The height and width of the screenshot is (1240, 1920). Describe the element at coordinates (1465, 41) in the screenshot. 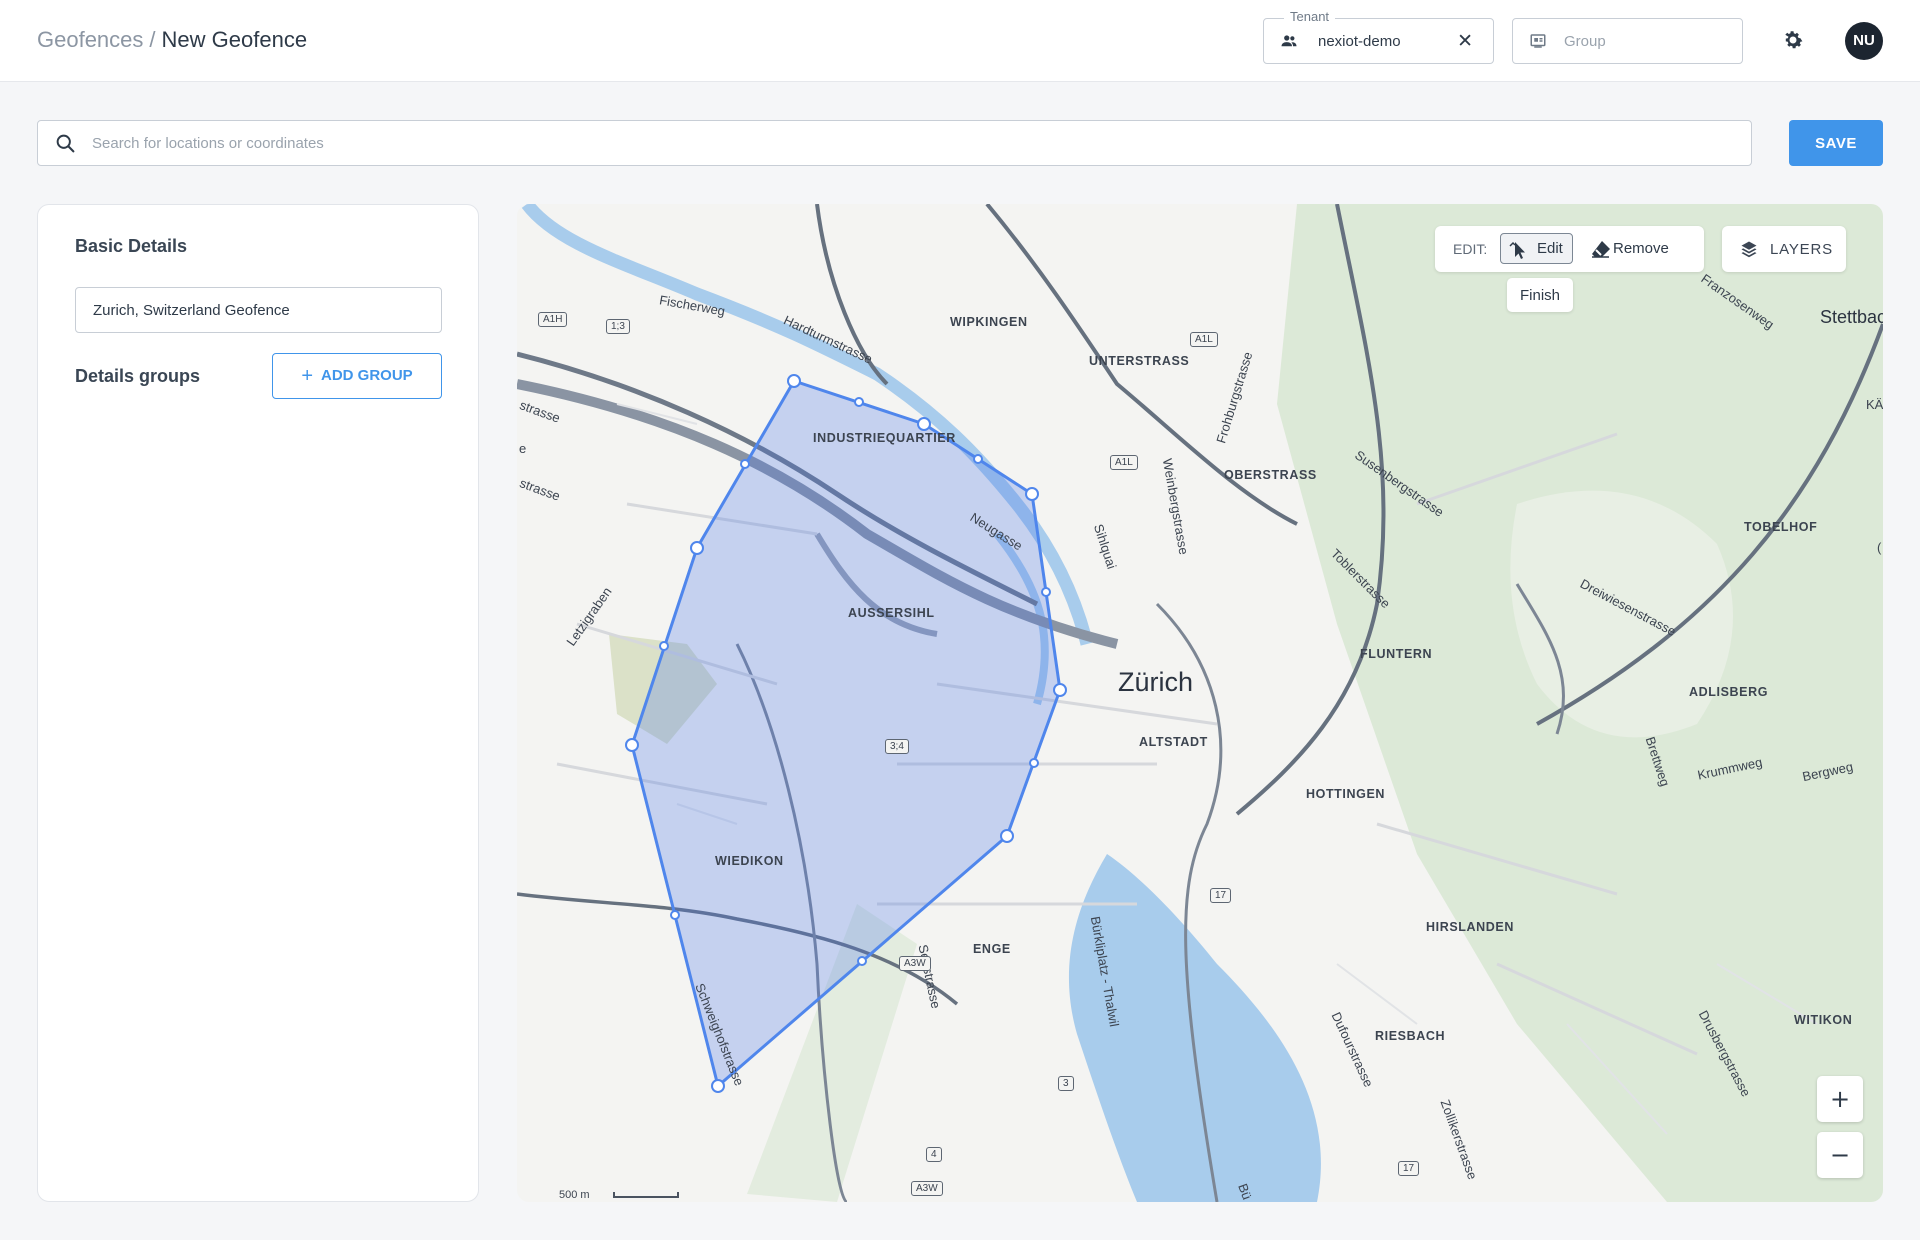

I see `clear-tenant-icon: ✕` at that location.